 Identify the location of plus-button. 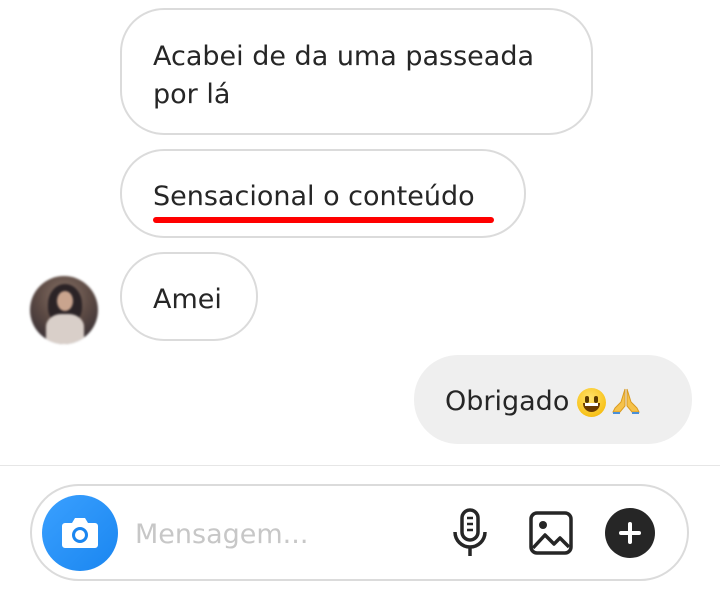
(630, 533).